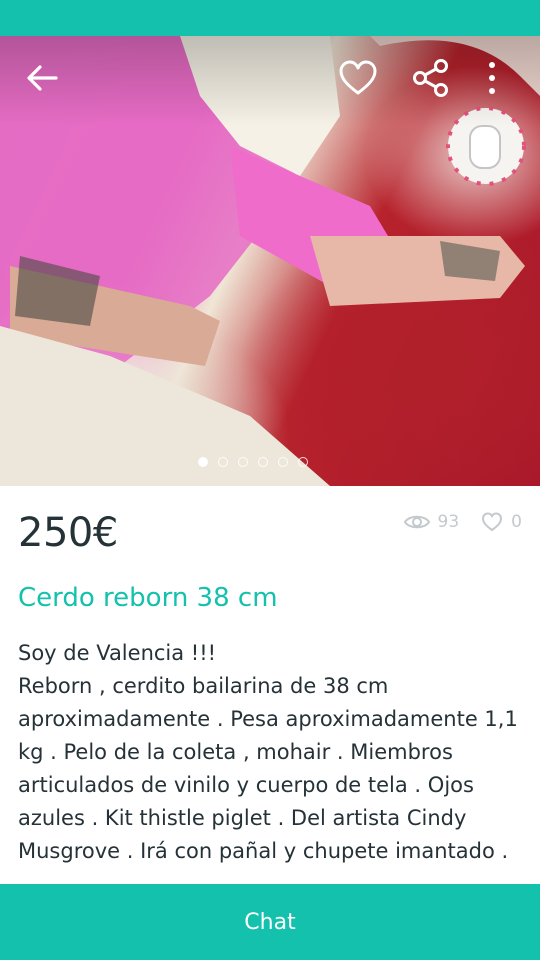 This screenshot has height=960, width=540. Describe the element at coordinates (270, 922) in the screenshot. I see `chat-button: Chat` at that location.